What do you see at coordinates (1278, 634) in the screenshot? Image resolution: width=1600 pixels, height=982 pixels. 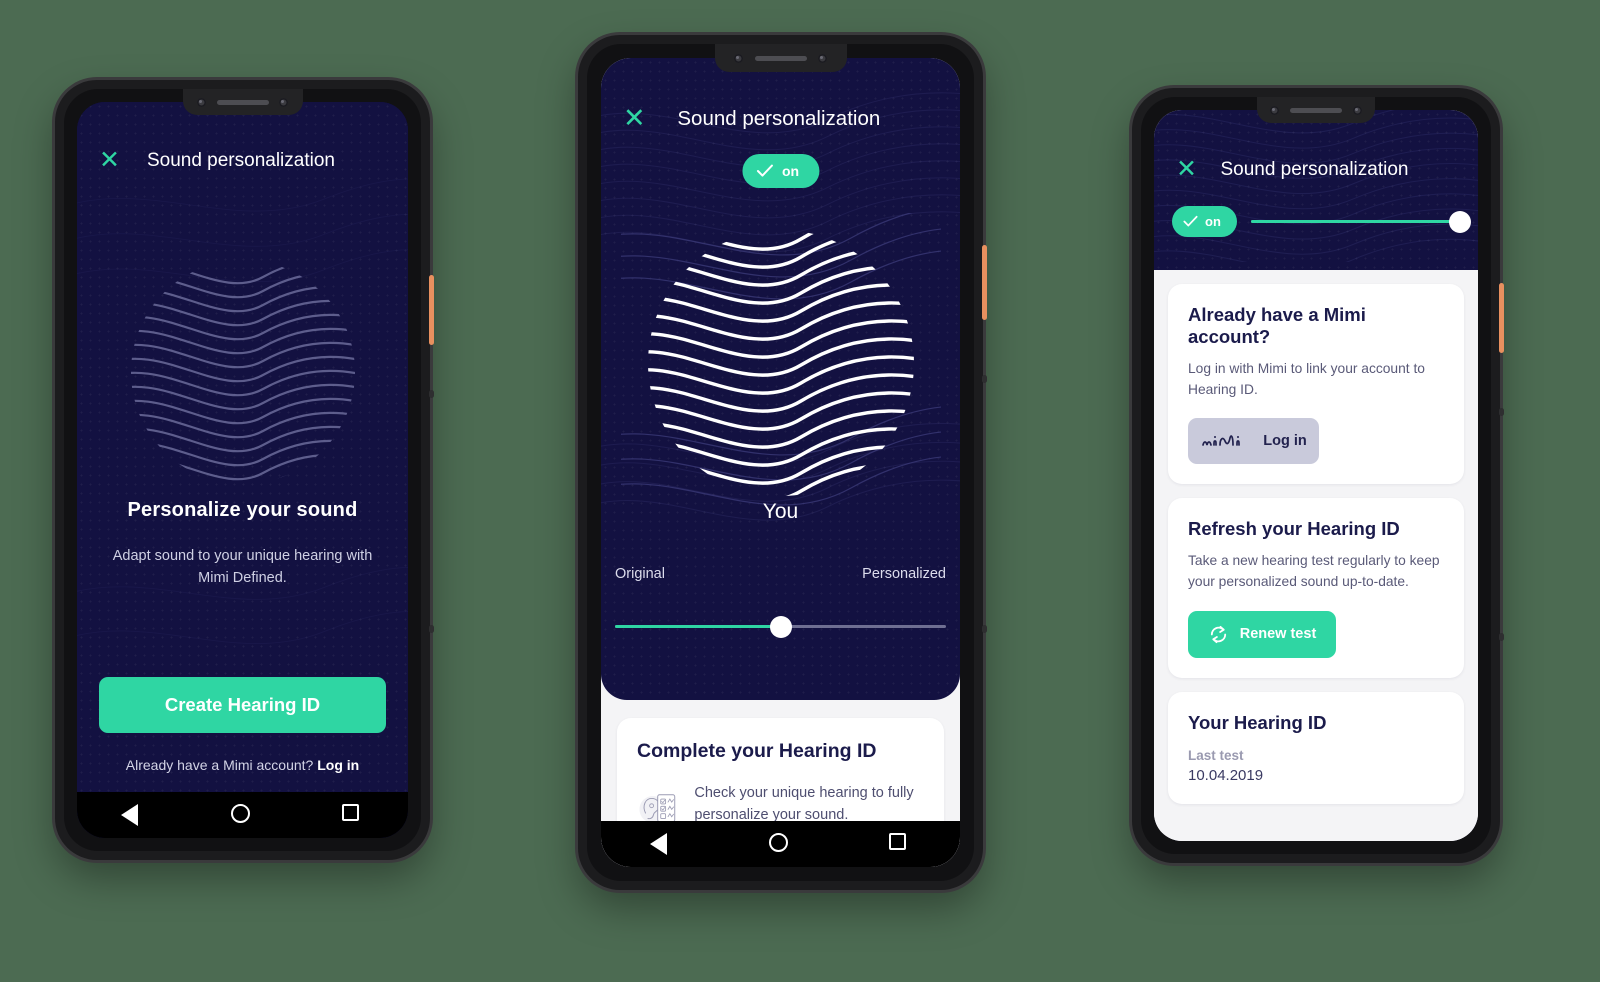 I see `renew-test-button-label: Renew test` at bounding box center [1278, 634].